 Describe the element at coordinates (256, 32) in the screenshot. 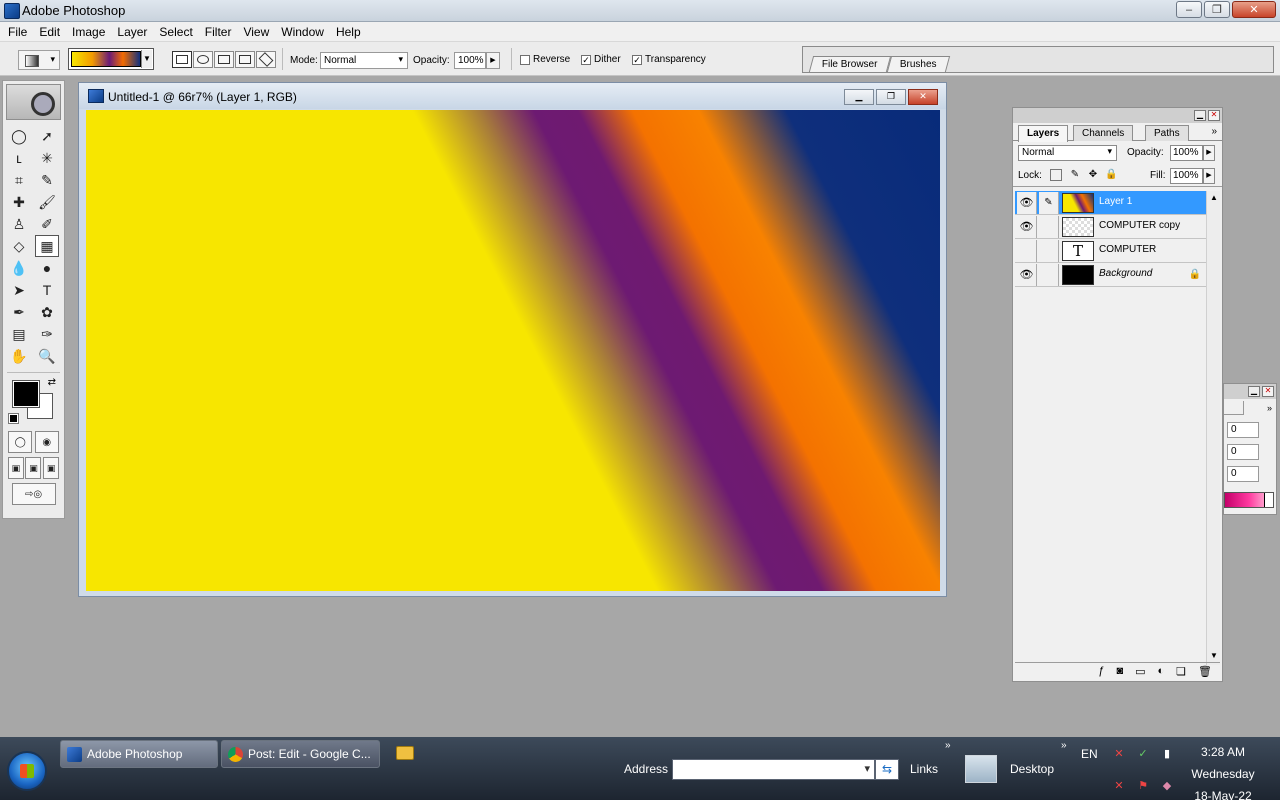

I see `menu-view: View` at that location.